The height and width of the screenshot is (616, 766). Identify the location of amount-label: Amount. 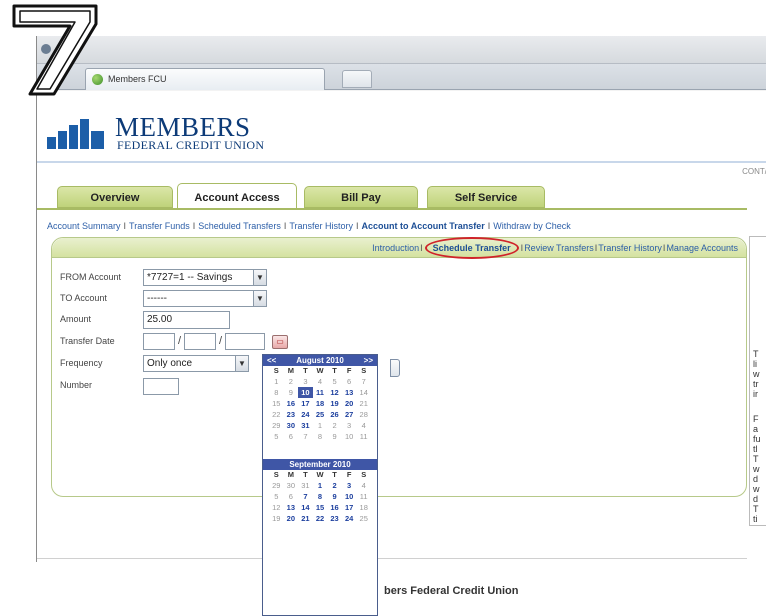
(76, 319).